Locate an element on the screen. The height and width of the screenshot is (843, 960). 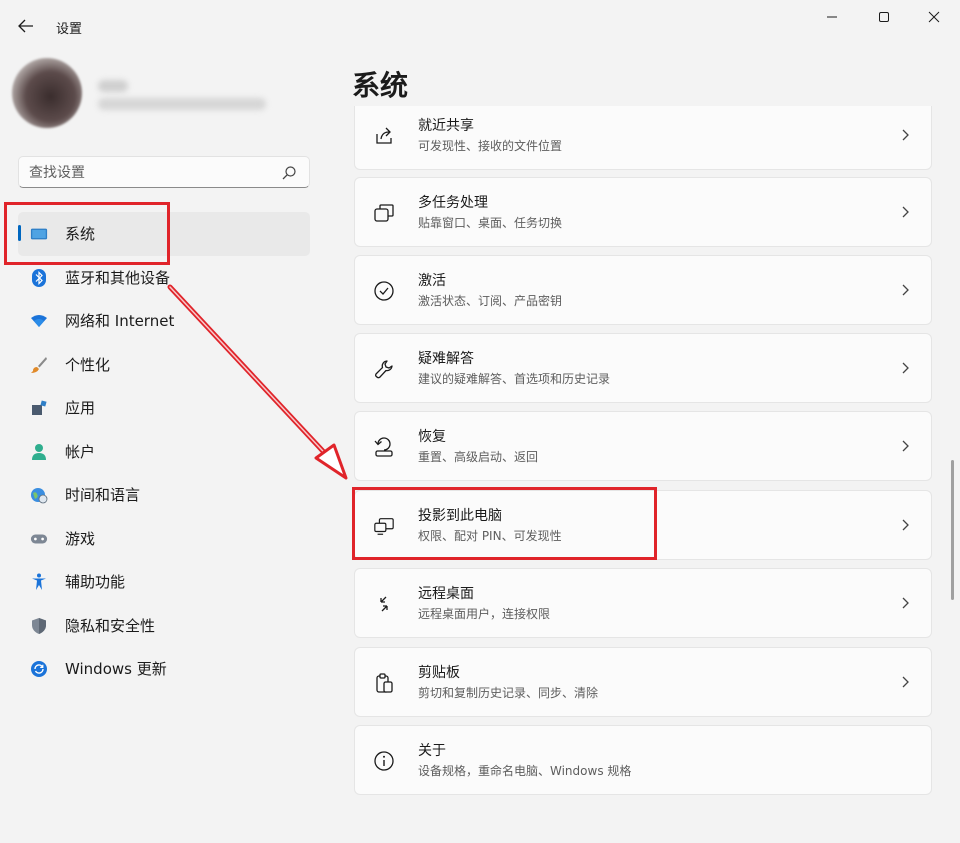
minimize-button is located at coordinates (832, 17).